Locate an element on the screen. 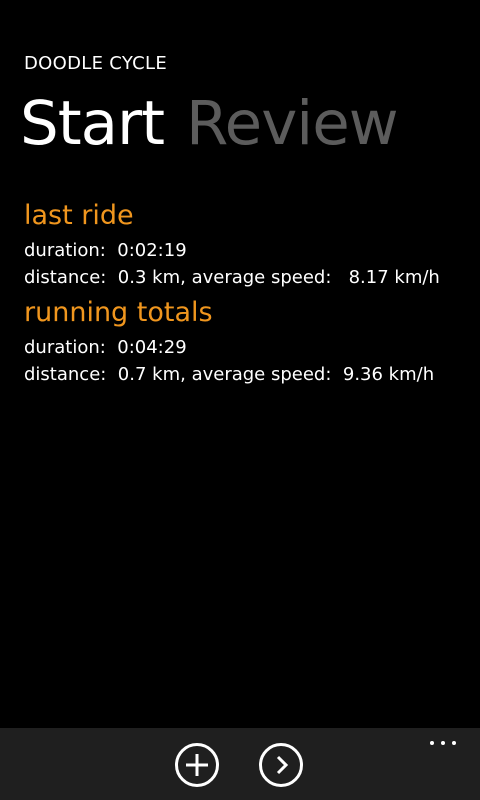 The width and height of the screenshot is (480, 800). next-button is located at coordinates (281, 765).